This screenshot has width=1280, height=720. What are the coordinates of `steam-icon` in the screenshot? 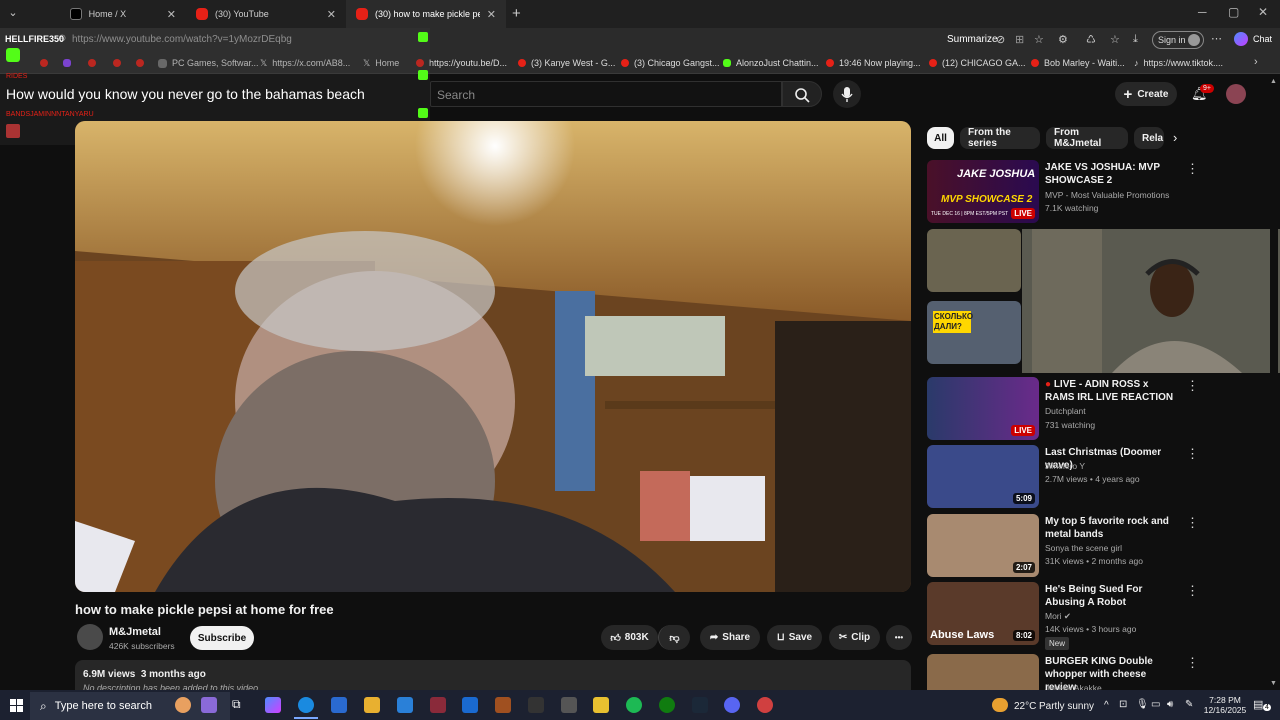 It's located at (700, 705).